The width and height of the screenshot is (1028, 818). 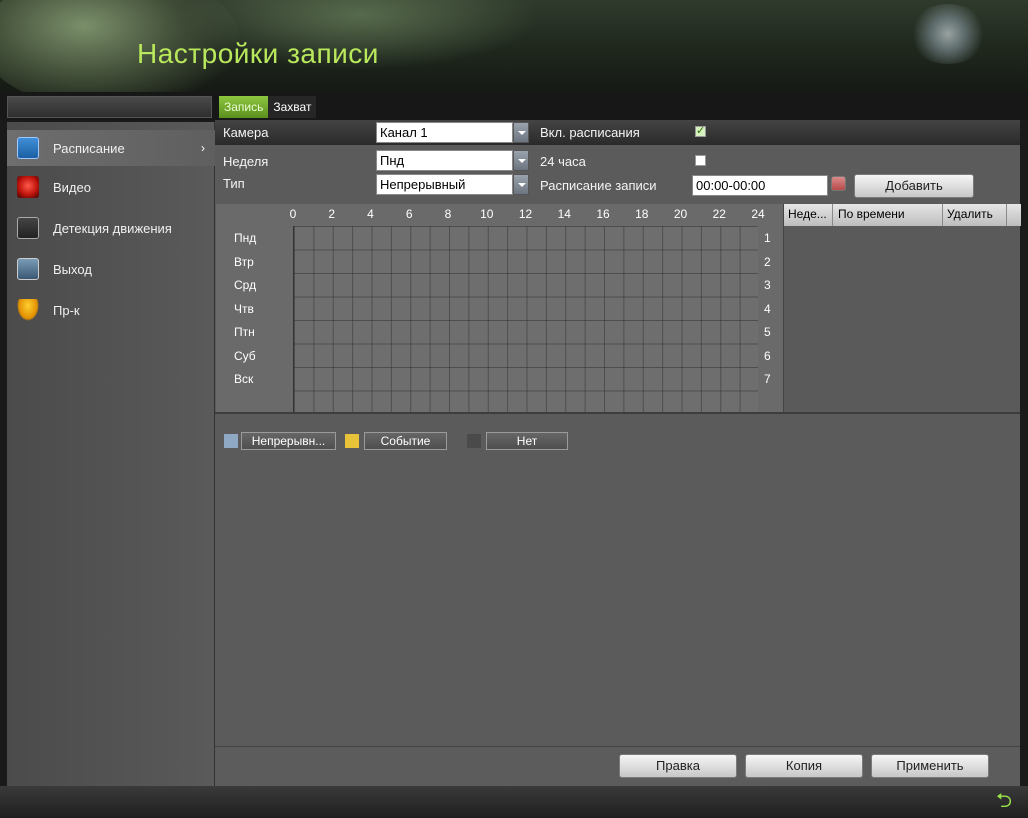 I want to click on sidebar-item-schedule: Расписание ›, so click(x=111, y=148).